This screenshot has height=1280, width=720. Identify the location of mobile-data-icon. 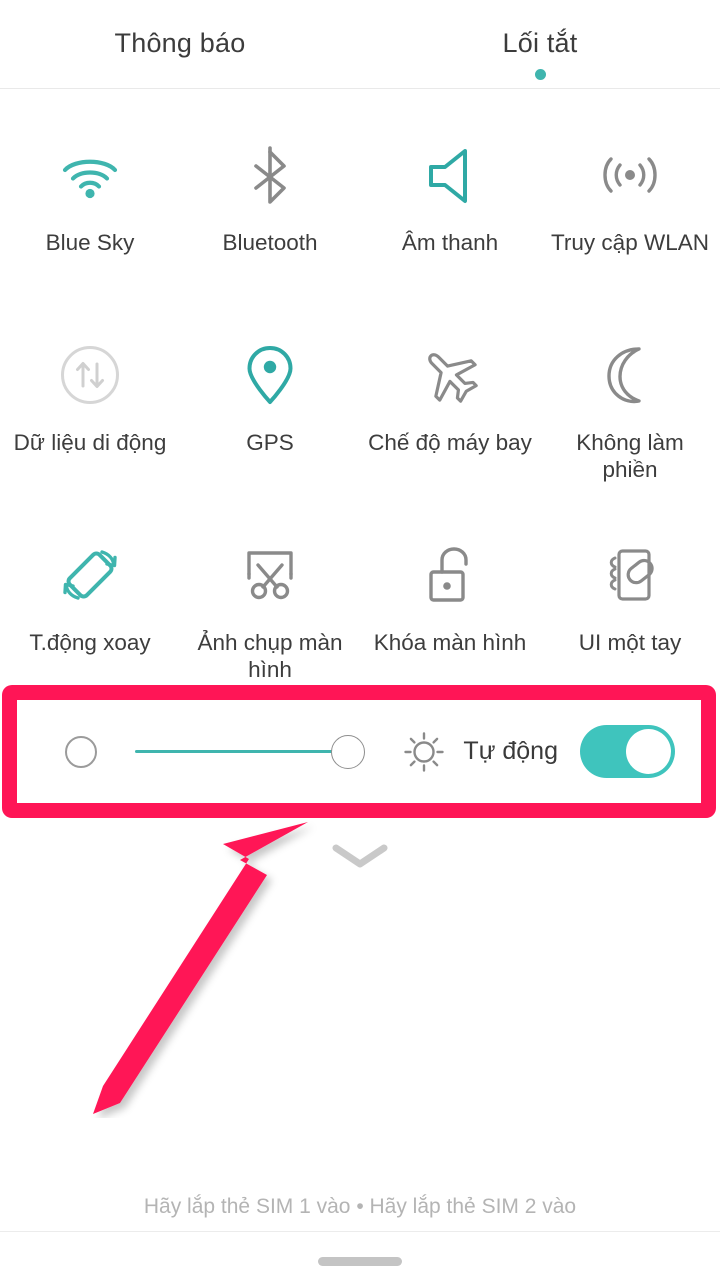
(90, 375).